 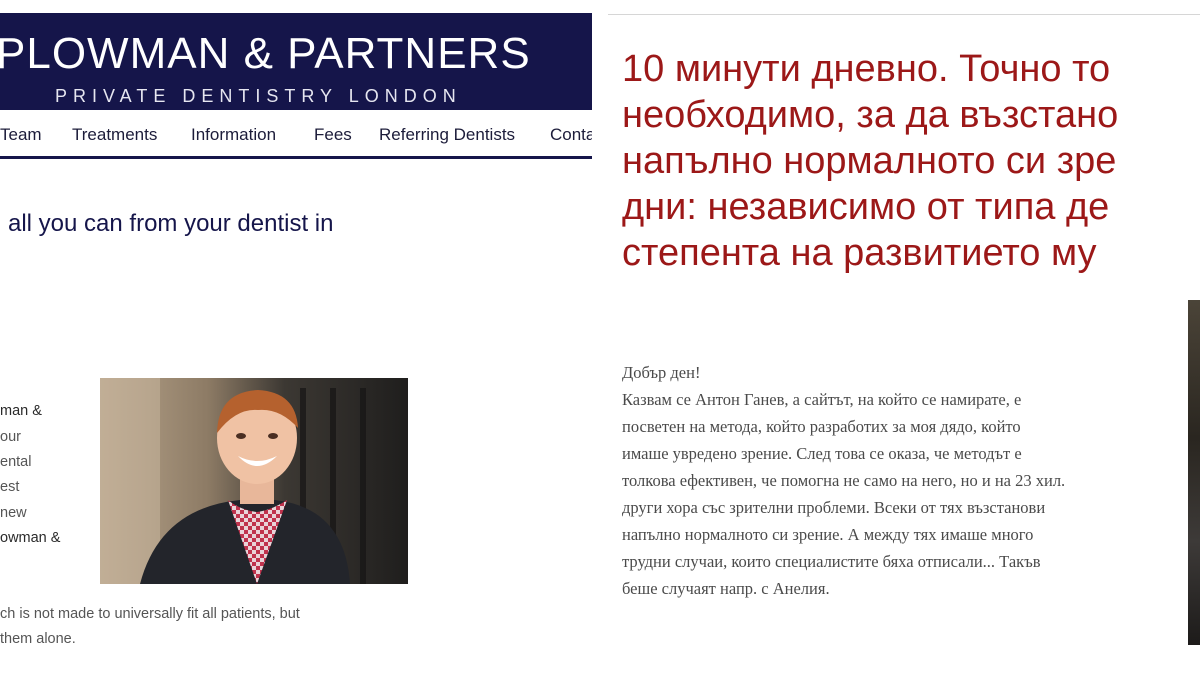 What do you see at coordinates (859, 253) in the screenshot?
I see `headline-line: степента на развитието му` at bounding box center [859, 253].